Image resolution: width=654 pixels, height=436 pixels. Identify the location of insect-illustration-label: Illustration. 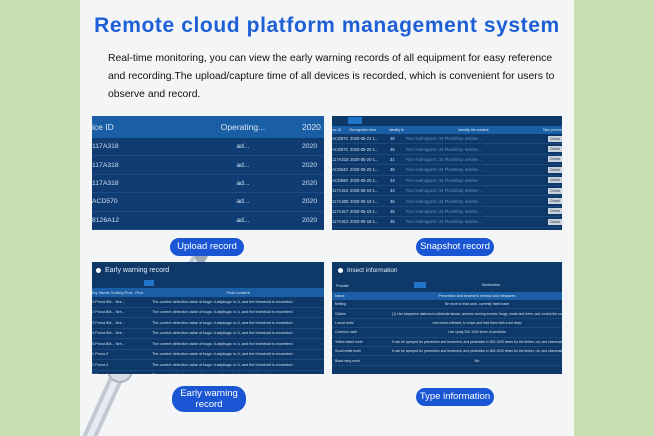
(491, 284).